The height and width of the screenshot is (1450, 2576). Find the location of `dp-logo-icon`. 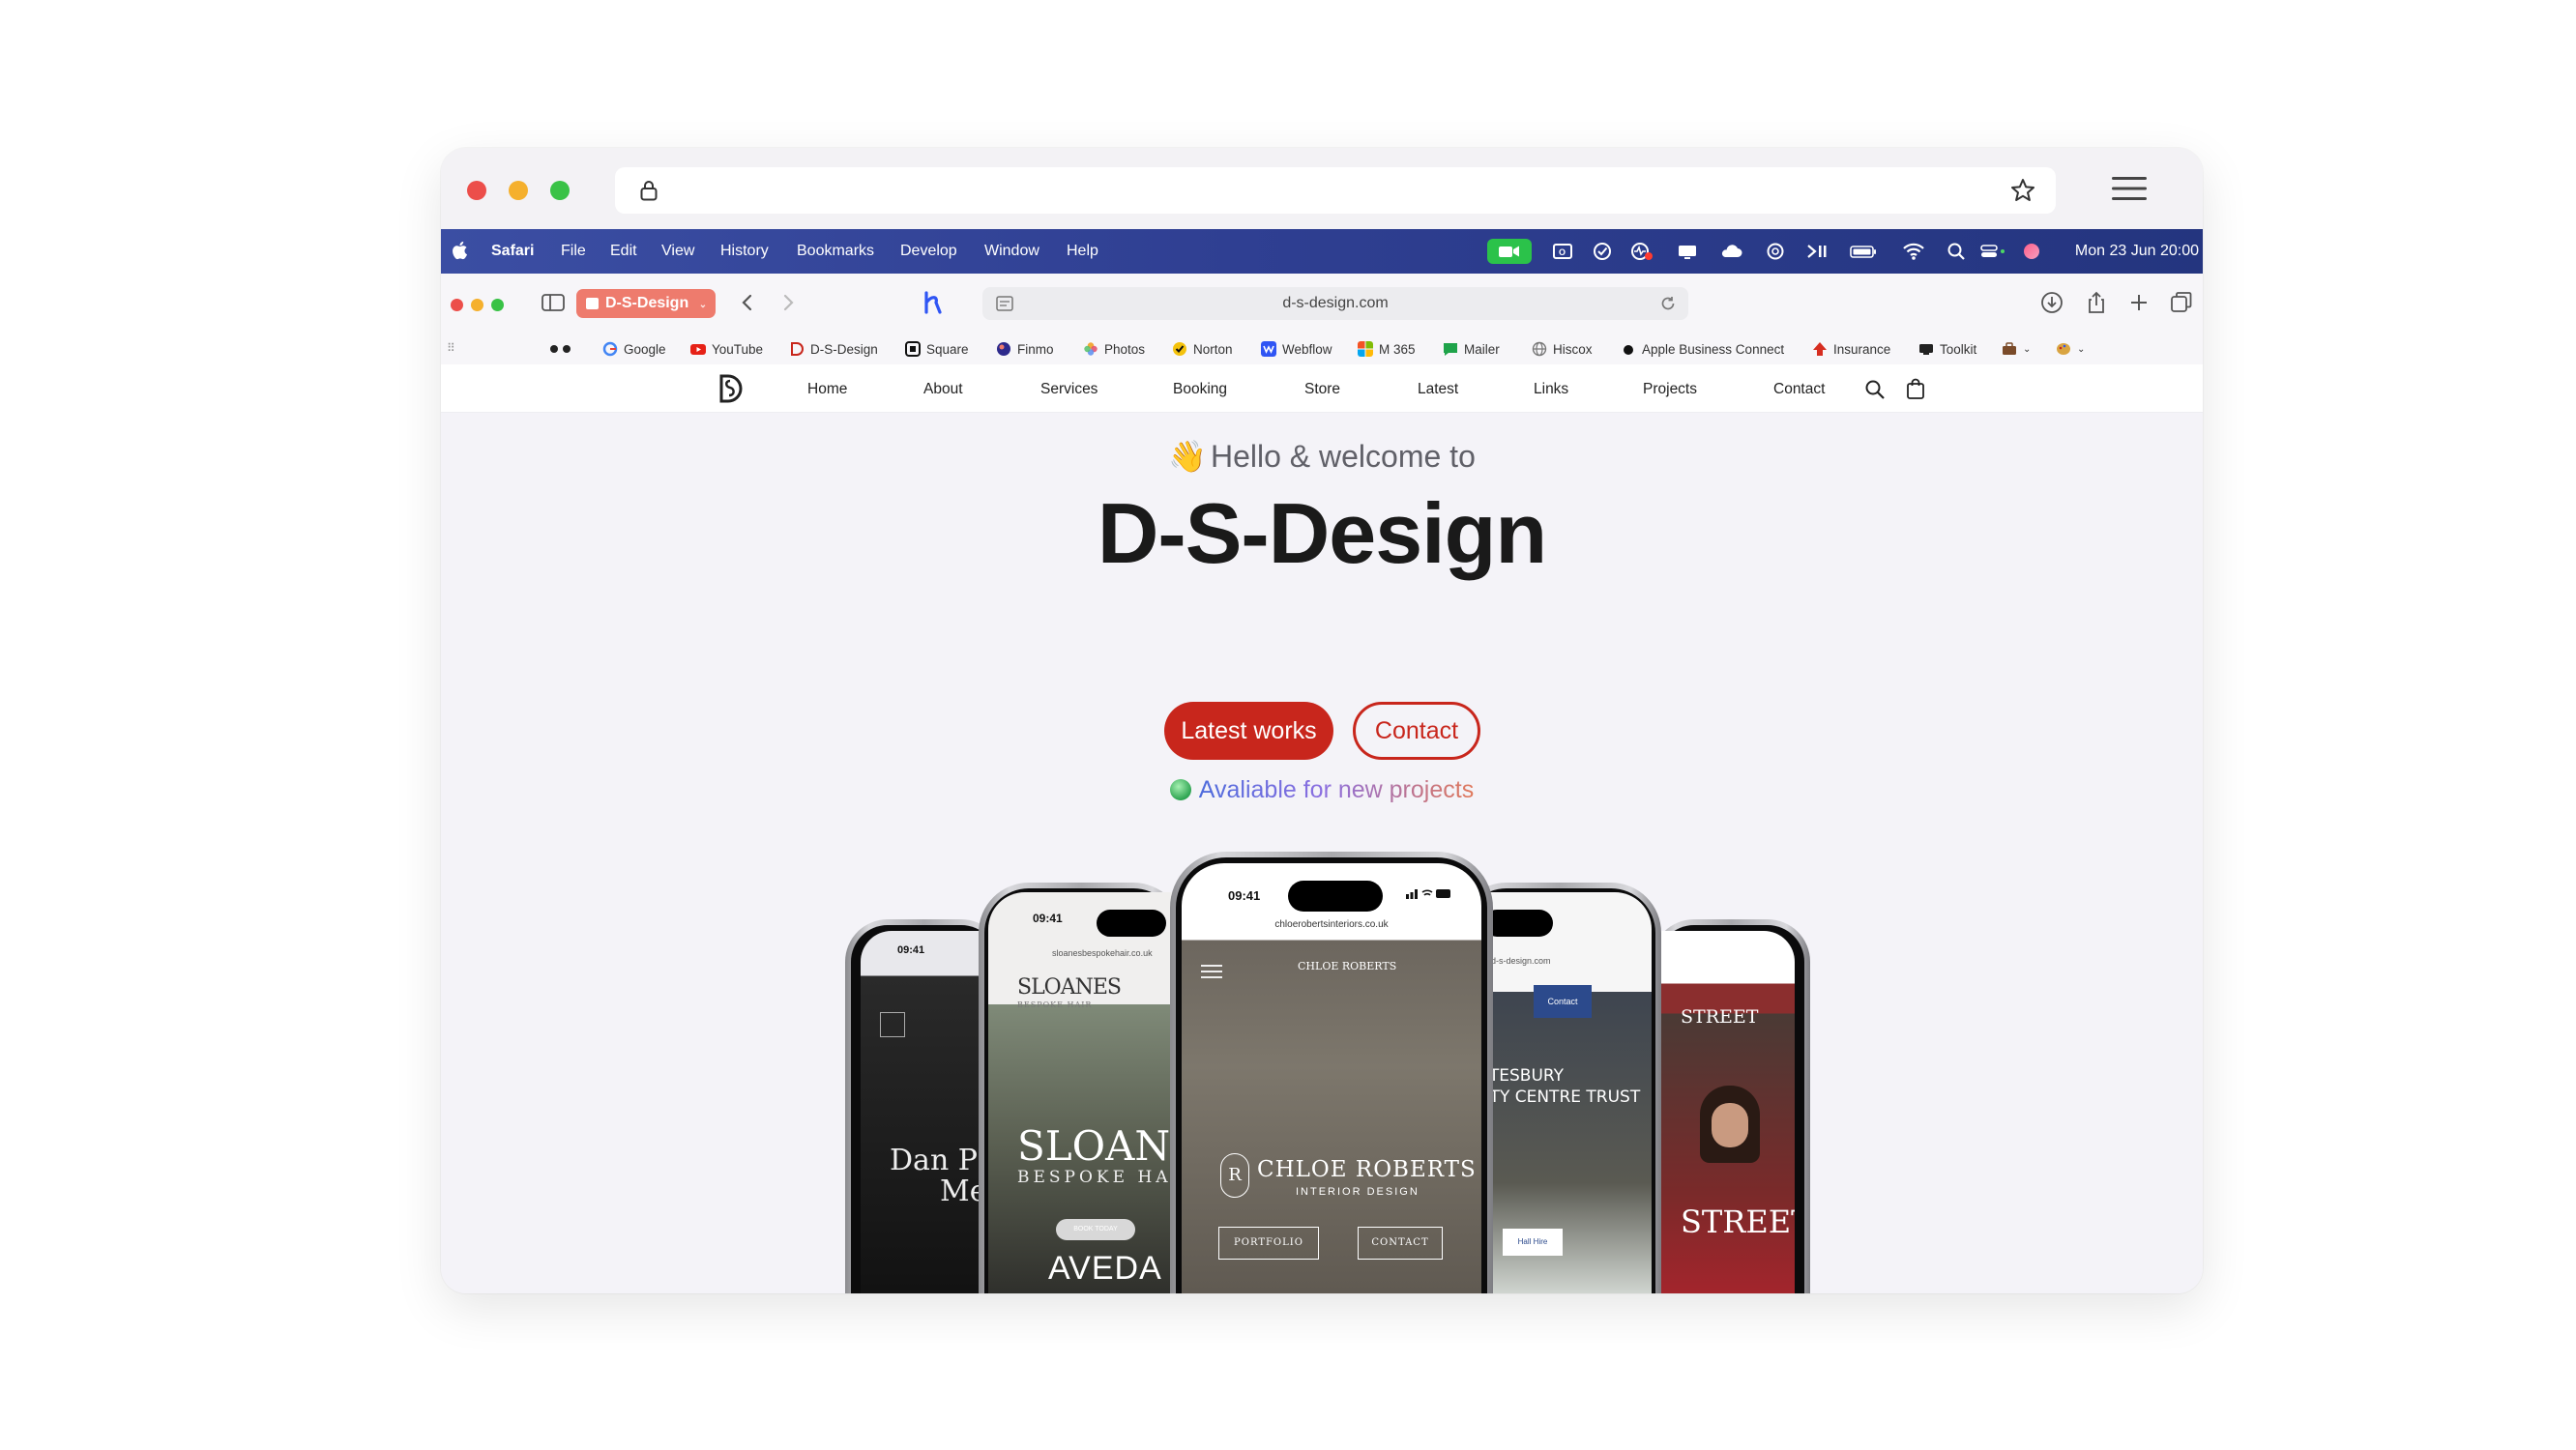

dp-logo-icon is located at coordinates (892, 1024).